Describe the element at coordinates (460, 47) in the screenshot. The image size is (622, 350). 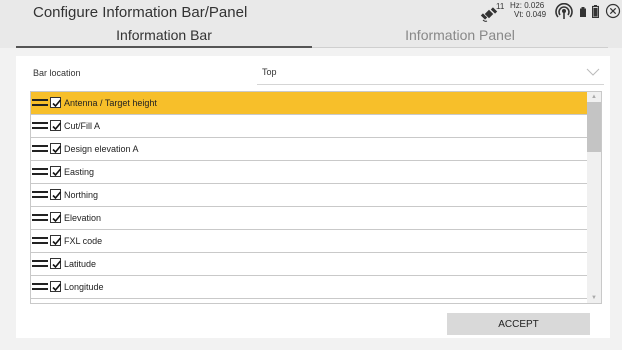
I see `tab-divider` at that location.